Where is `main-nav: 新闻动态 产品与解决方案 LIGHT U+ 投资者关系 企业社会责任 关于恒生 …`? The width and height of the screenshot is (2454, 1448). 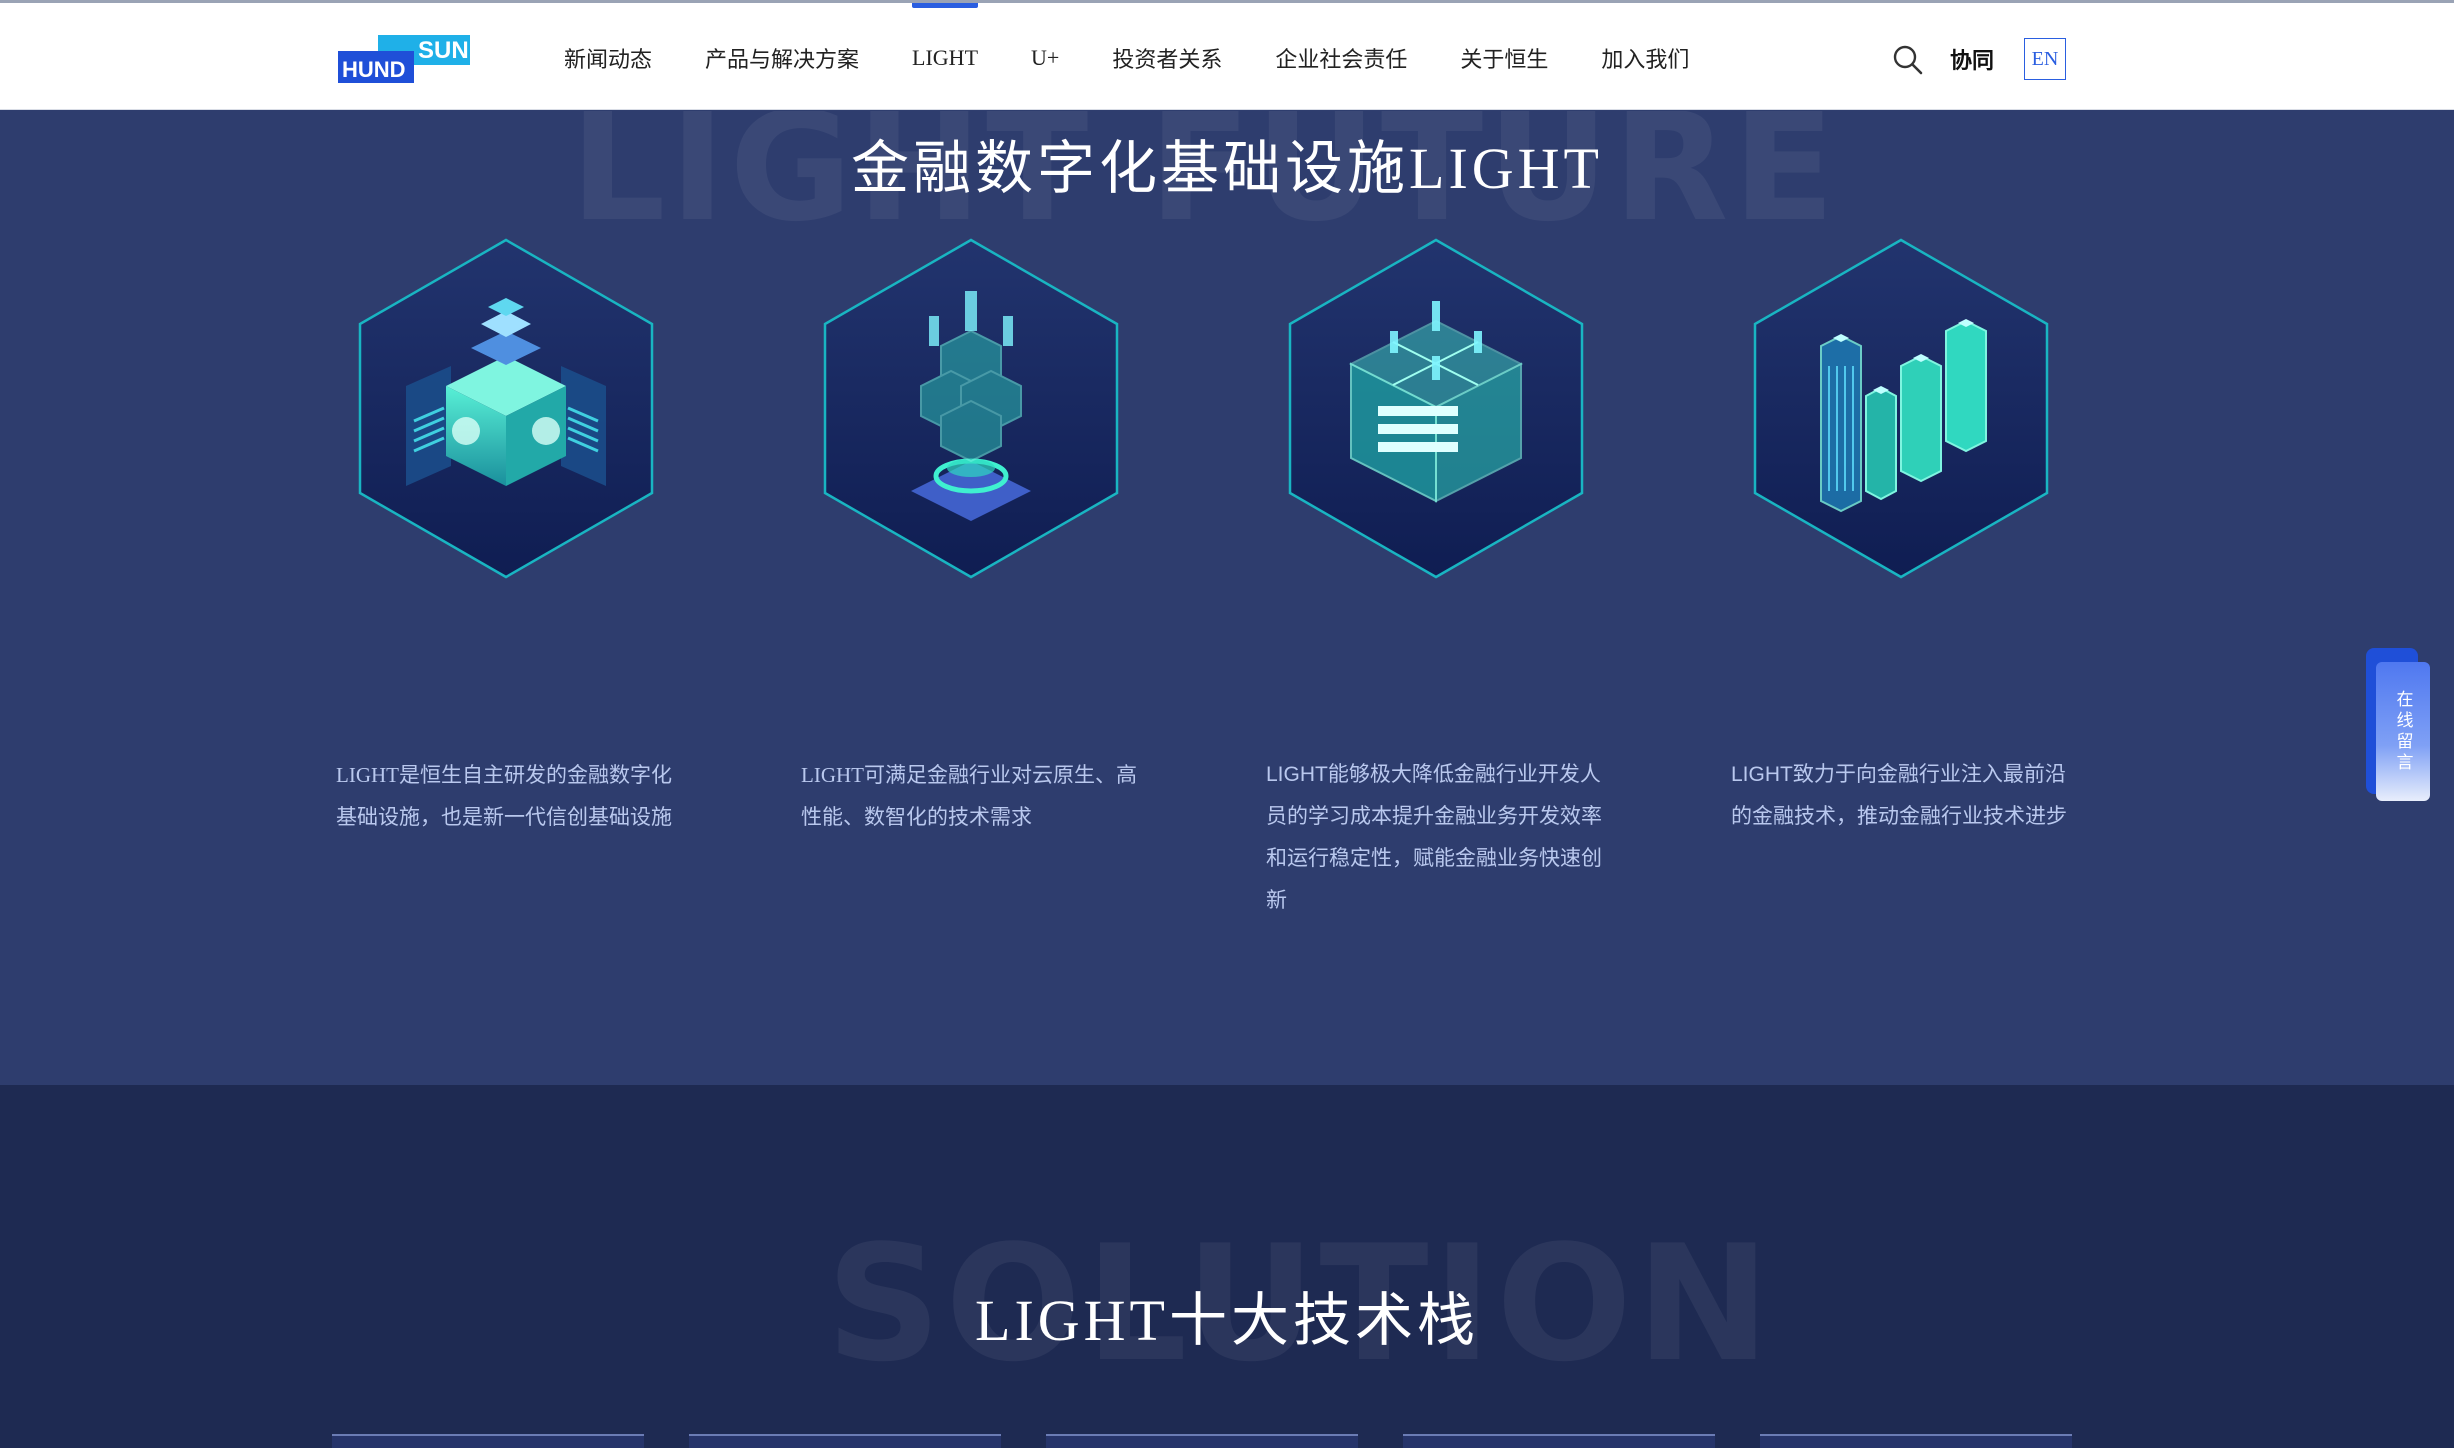 main-nav: 新闻动态 产品与解决方案 LIGHT U+ 投资者关系 企业社会责任 关于恒生 … is located at coordinates (1153, 58).